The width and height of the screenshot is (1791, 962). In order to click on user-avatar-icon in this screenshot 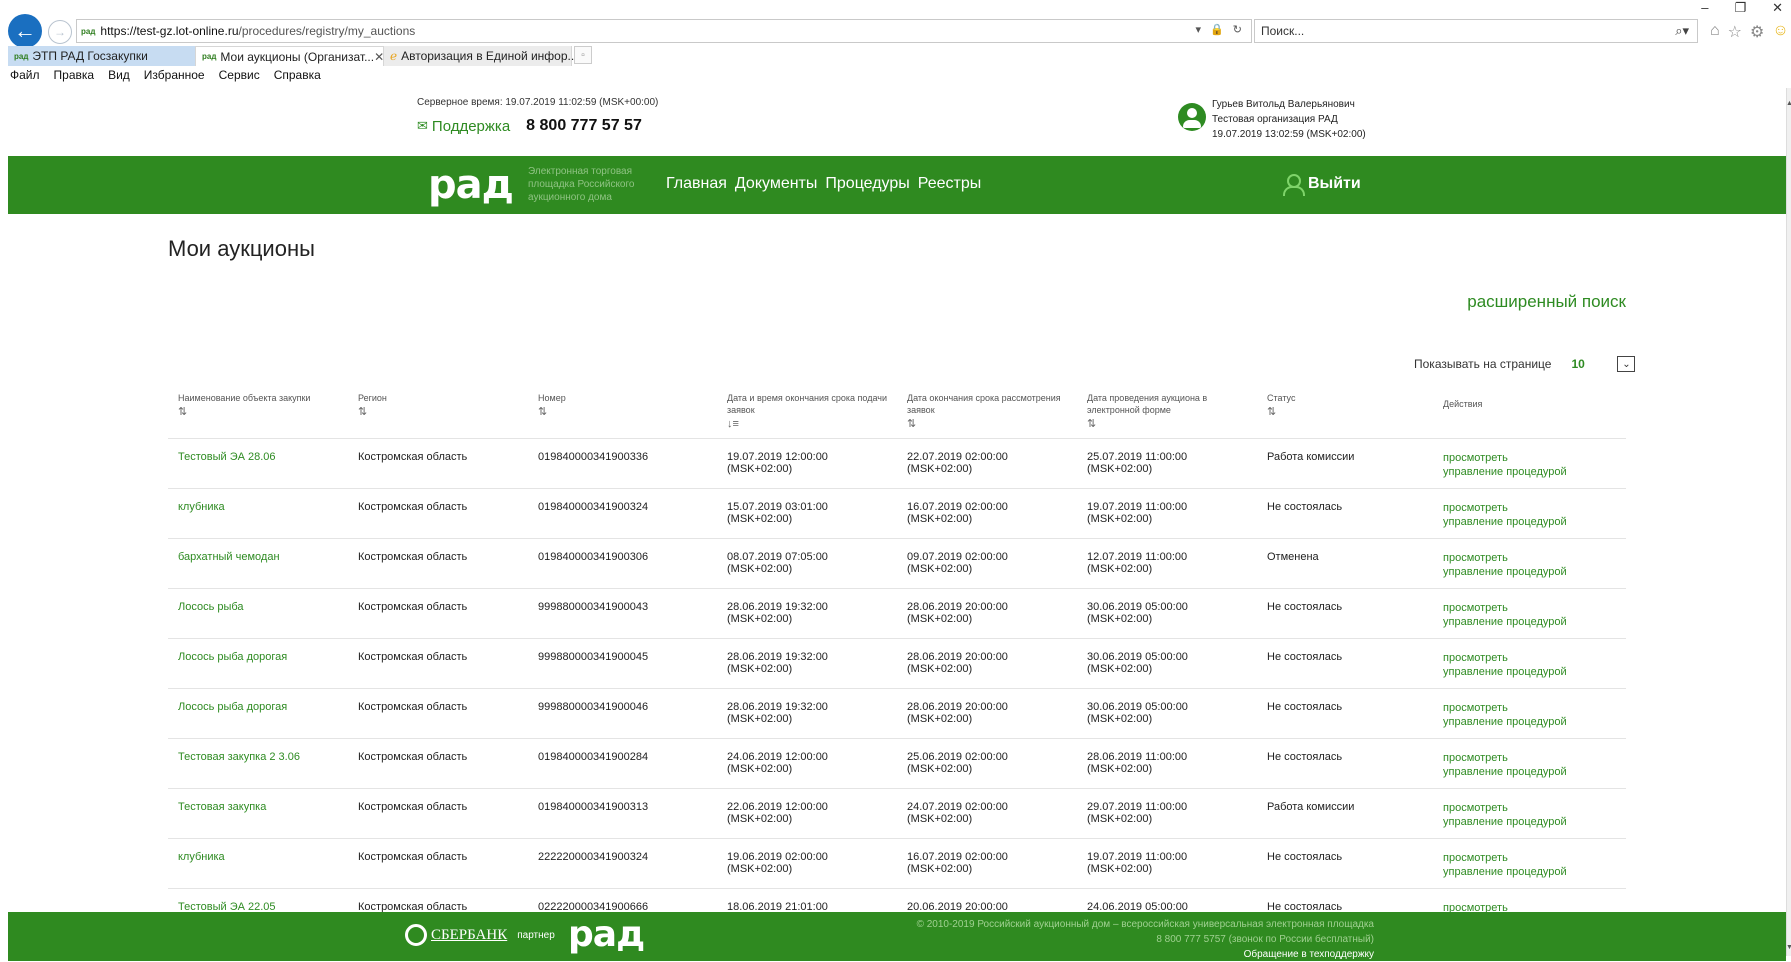, I will do `click(1192, 117)`.